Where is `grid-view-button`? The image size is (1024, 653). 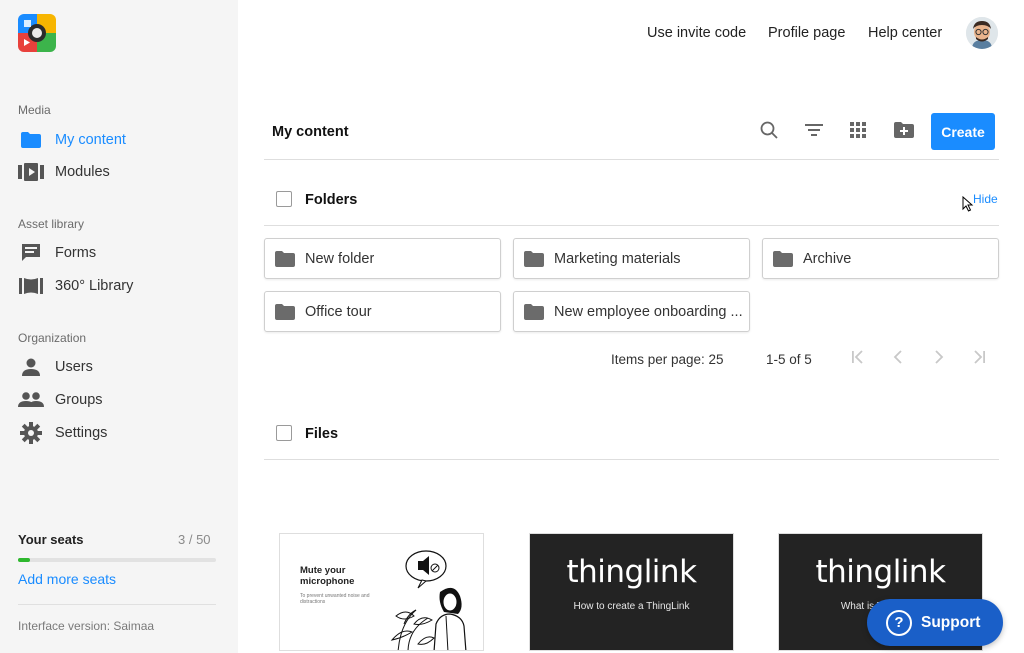 grid-view-button is located at coordinates (858, 132).